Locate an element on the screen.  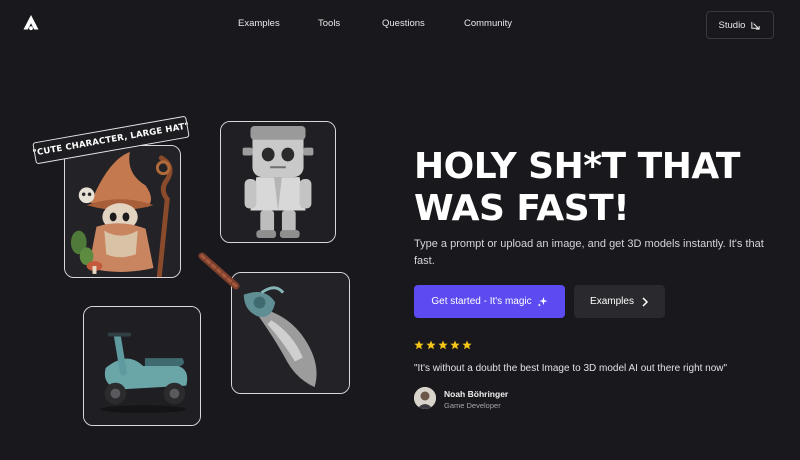
studio-button: Studio is located at coordinates (740, 25).